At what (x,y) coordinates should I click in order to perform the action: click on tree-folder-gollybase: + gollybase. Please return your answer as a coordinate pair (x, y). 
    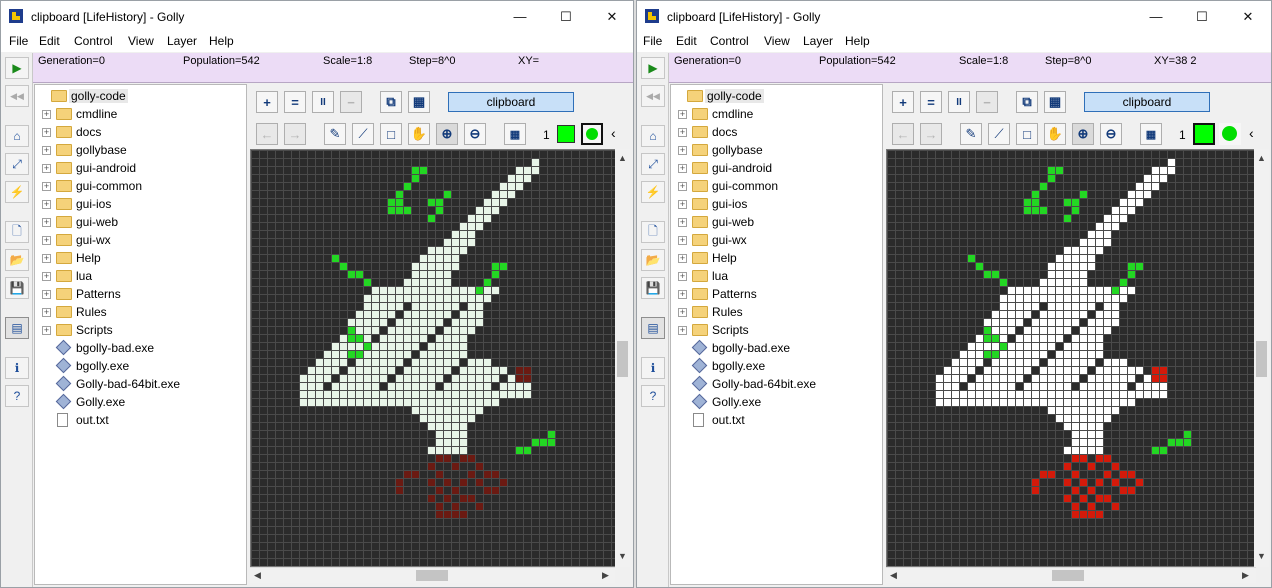
    Looking at the image, I should click on (776, 150).